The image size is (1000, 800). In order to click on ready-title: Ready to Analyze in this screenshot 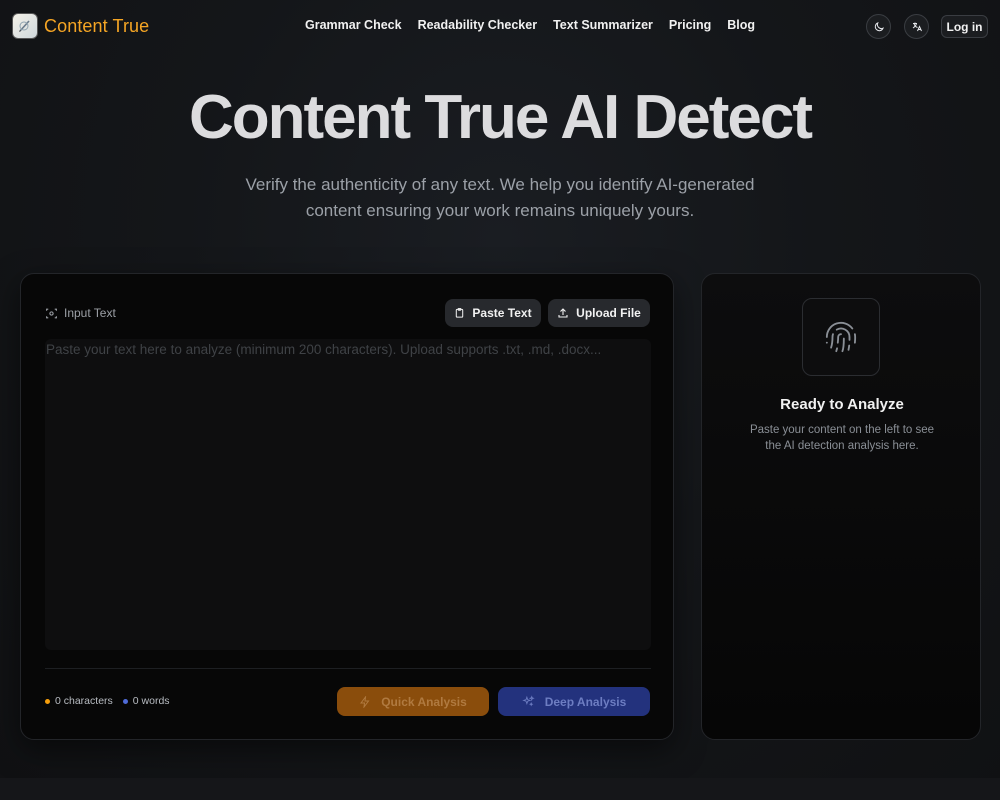, I will do `click(842, 404)`.